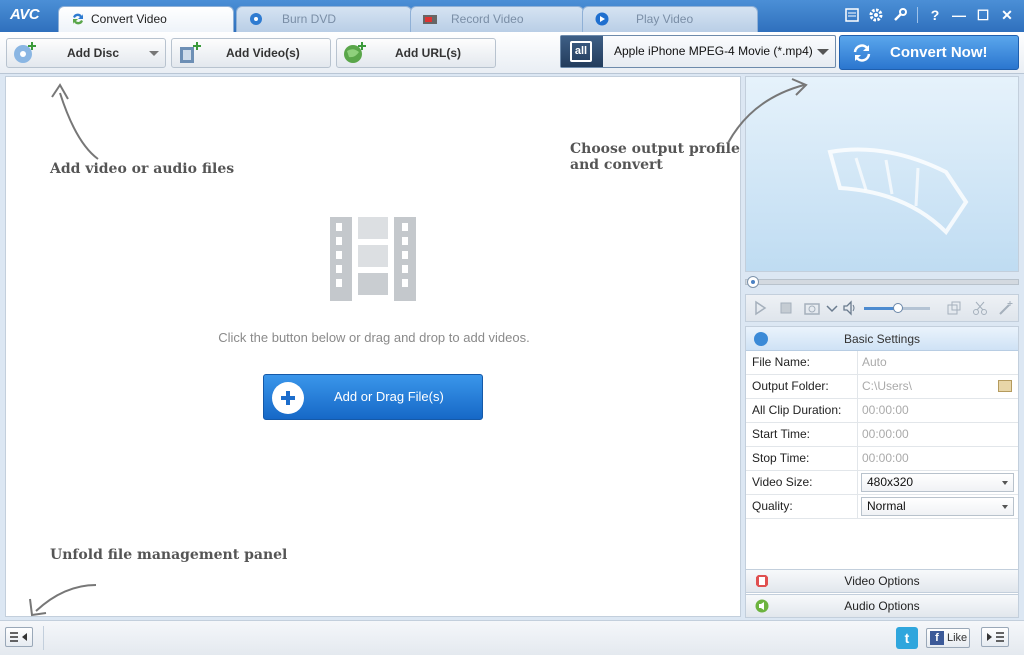  What do you see at coordinates (873, 174) in the screenshot?
I see `video-preview` at bounding box center [873, 174].